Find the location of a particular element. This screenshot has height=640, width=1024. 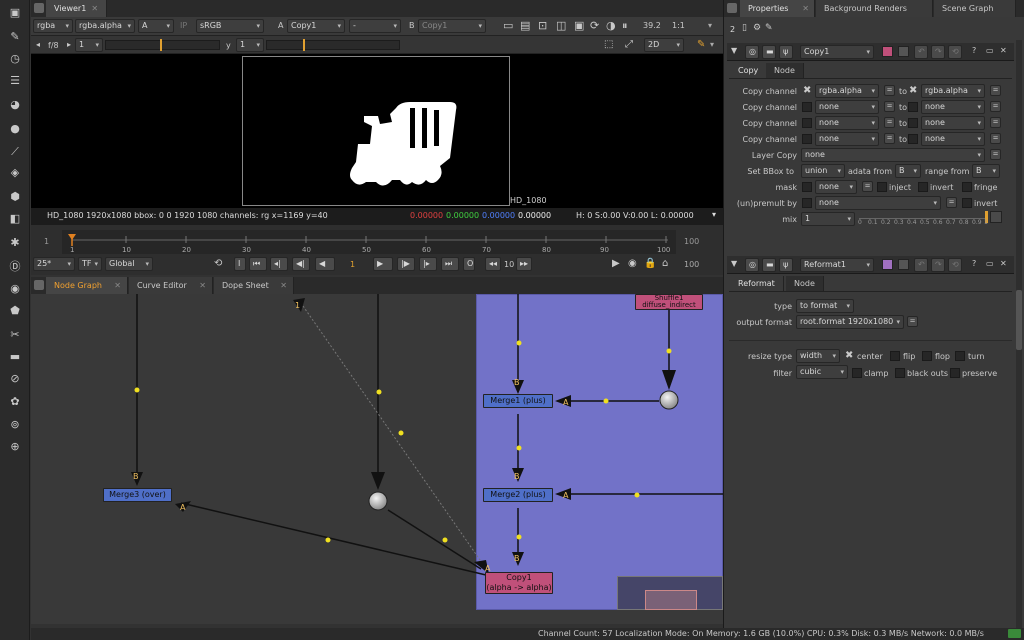

mask-dropdown: none is located at coordinates (836, 187).